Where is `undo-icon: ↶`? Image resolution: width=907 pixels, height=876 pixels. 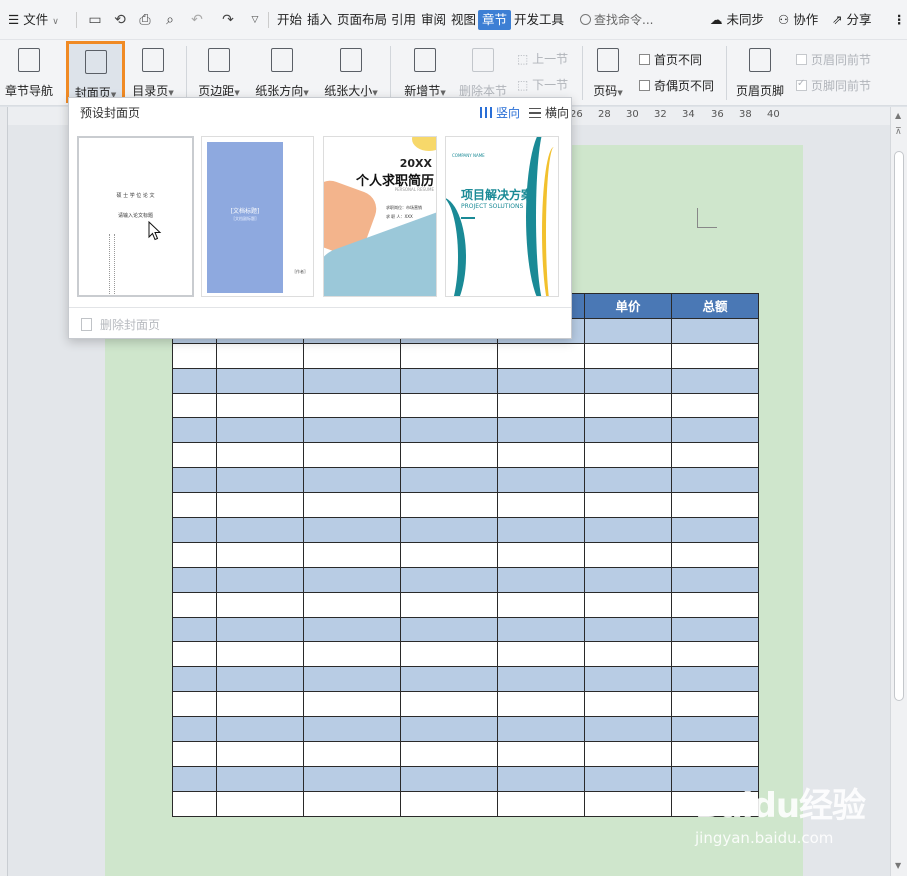
undo-icon: ↶ is located at coordinates (197, 20).